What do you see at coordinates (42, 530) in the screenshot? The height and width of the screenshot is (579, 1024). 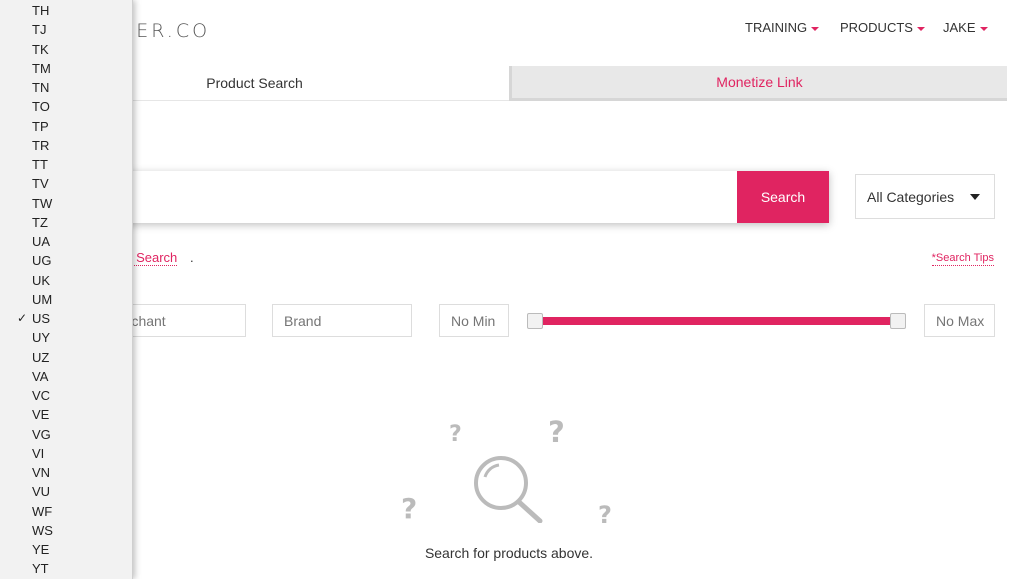 I see `country-option-label: WS` at bounding box center [42, 530].